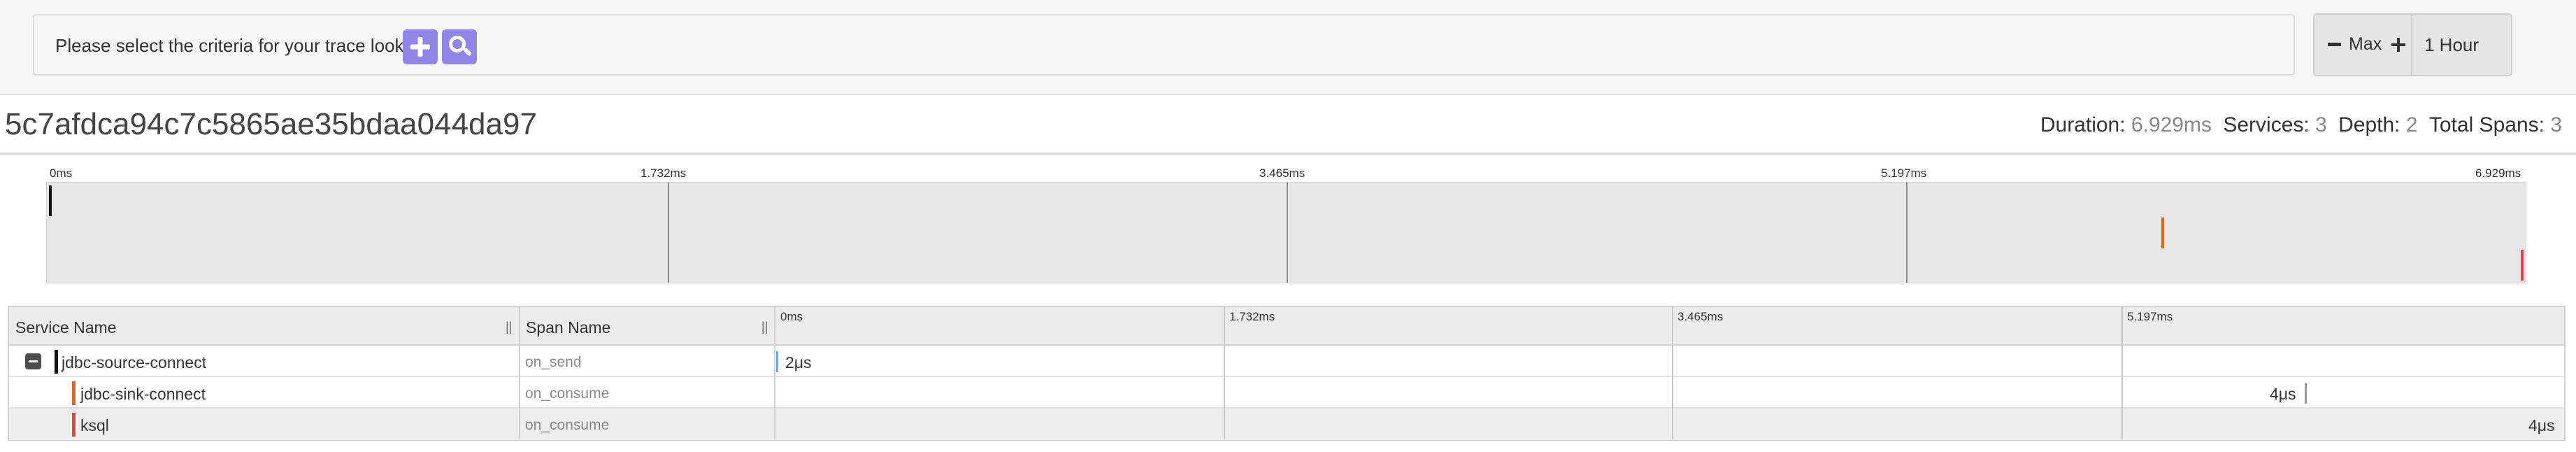  What do you see at coordinates (61, 173) in the screenshot?
I see `minimap-tick-label: 0ms` at bounding box center [61, 173].